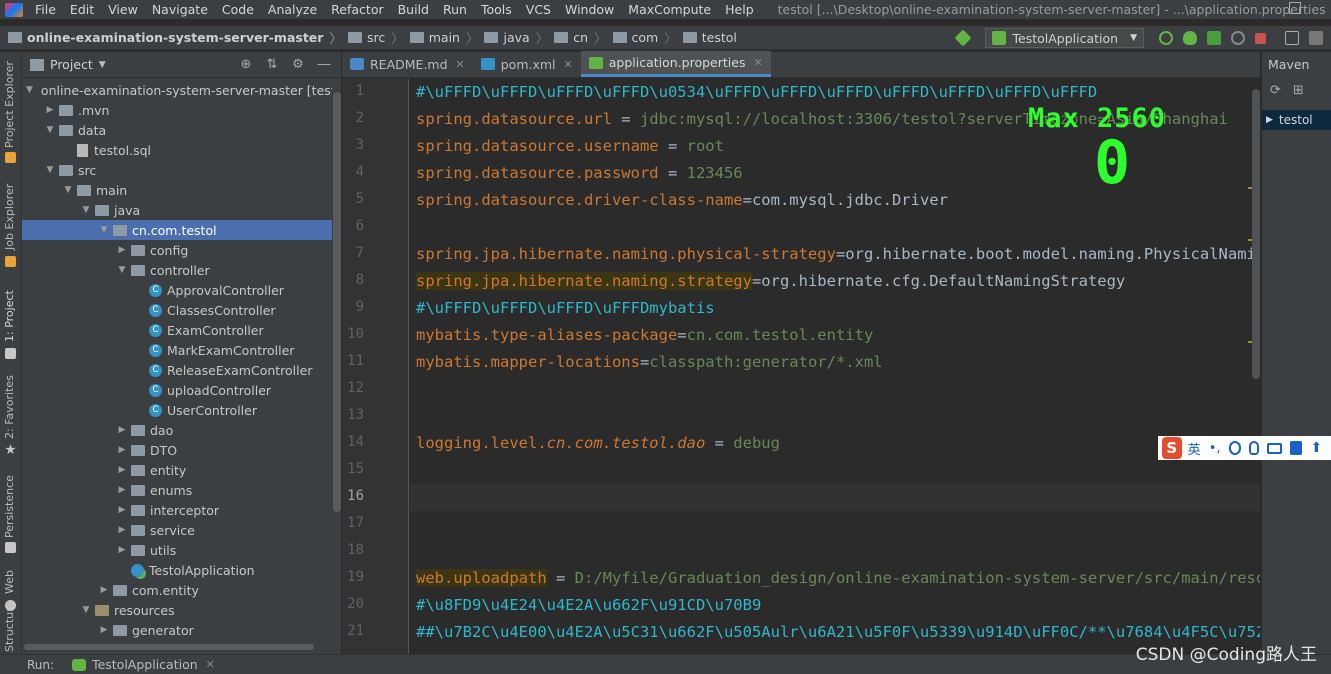  What do you see at coordinates (669, 9) in the screenshot?
I see `menu-maxcompute: MaxCompute` at bounding box center [669, 9].